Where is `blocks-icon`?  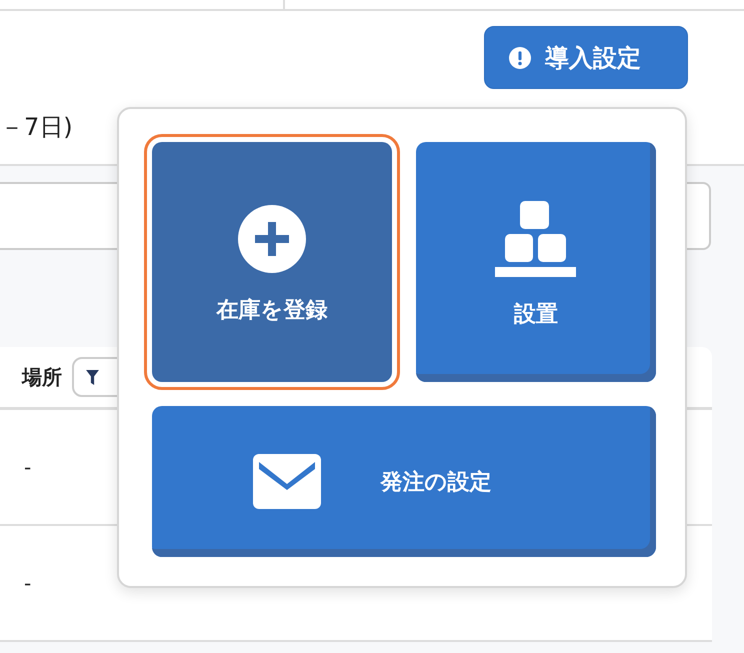
blocks-icon is located at coordinates (536, 238).